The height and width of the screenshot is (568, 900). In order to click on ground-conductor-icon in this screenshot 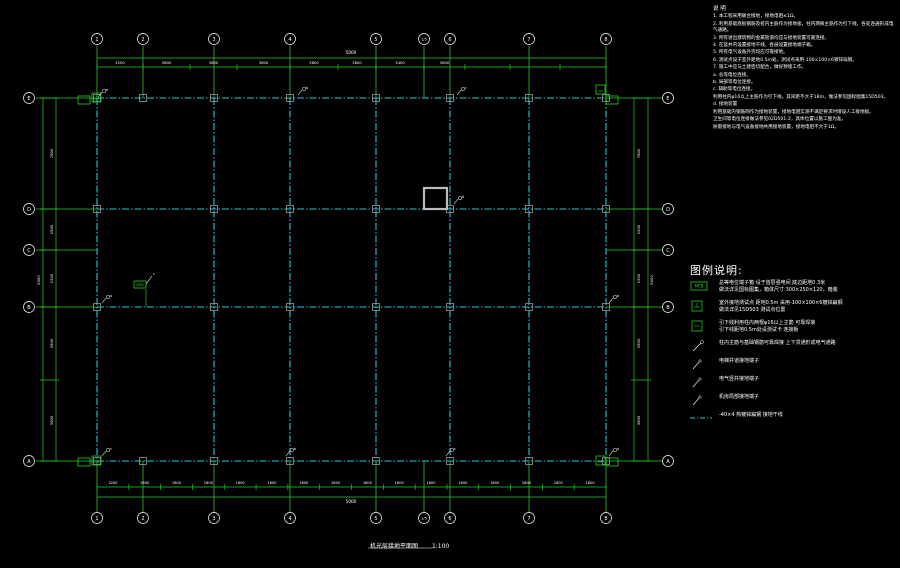, I will do `click(701, 418)`.